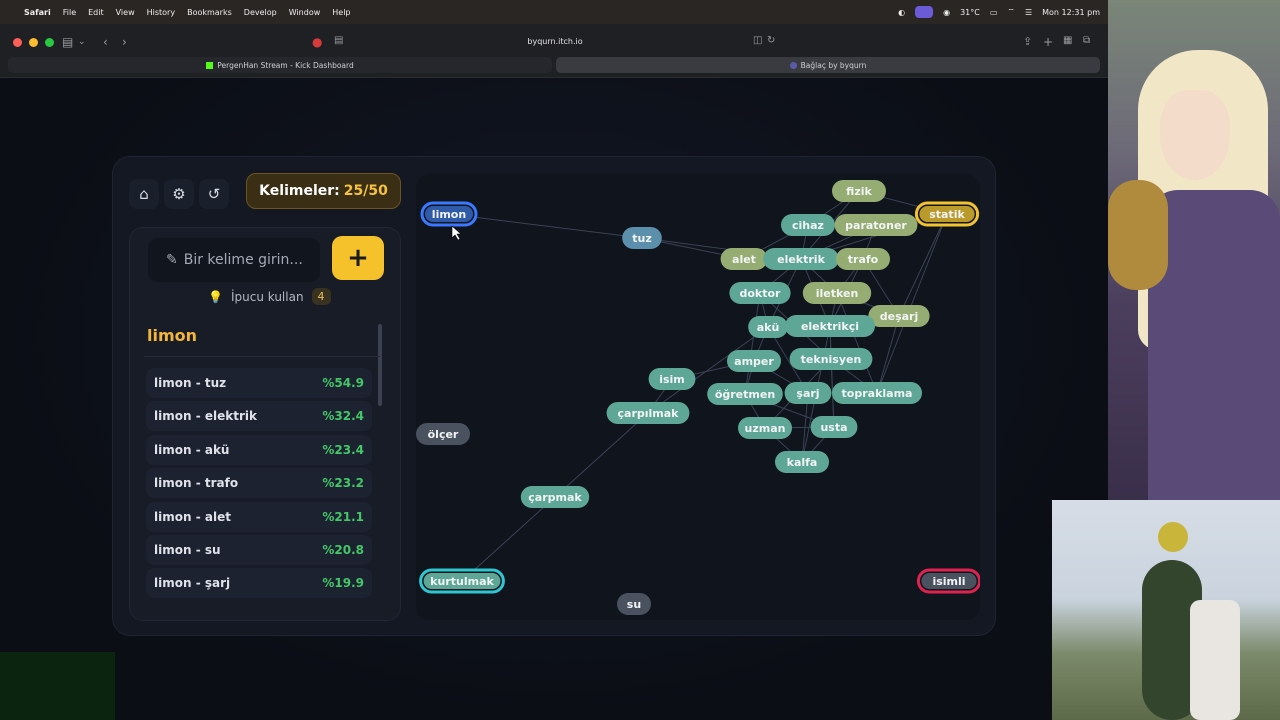  I want to click on clock: Mon 12:31 pm, so click(1071, 12).